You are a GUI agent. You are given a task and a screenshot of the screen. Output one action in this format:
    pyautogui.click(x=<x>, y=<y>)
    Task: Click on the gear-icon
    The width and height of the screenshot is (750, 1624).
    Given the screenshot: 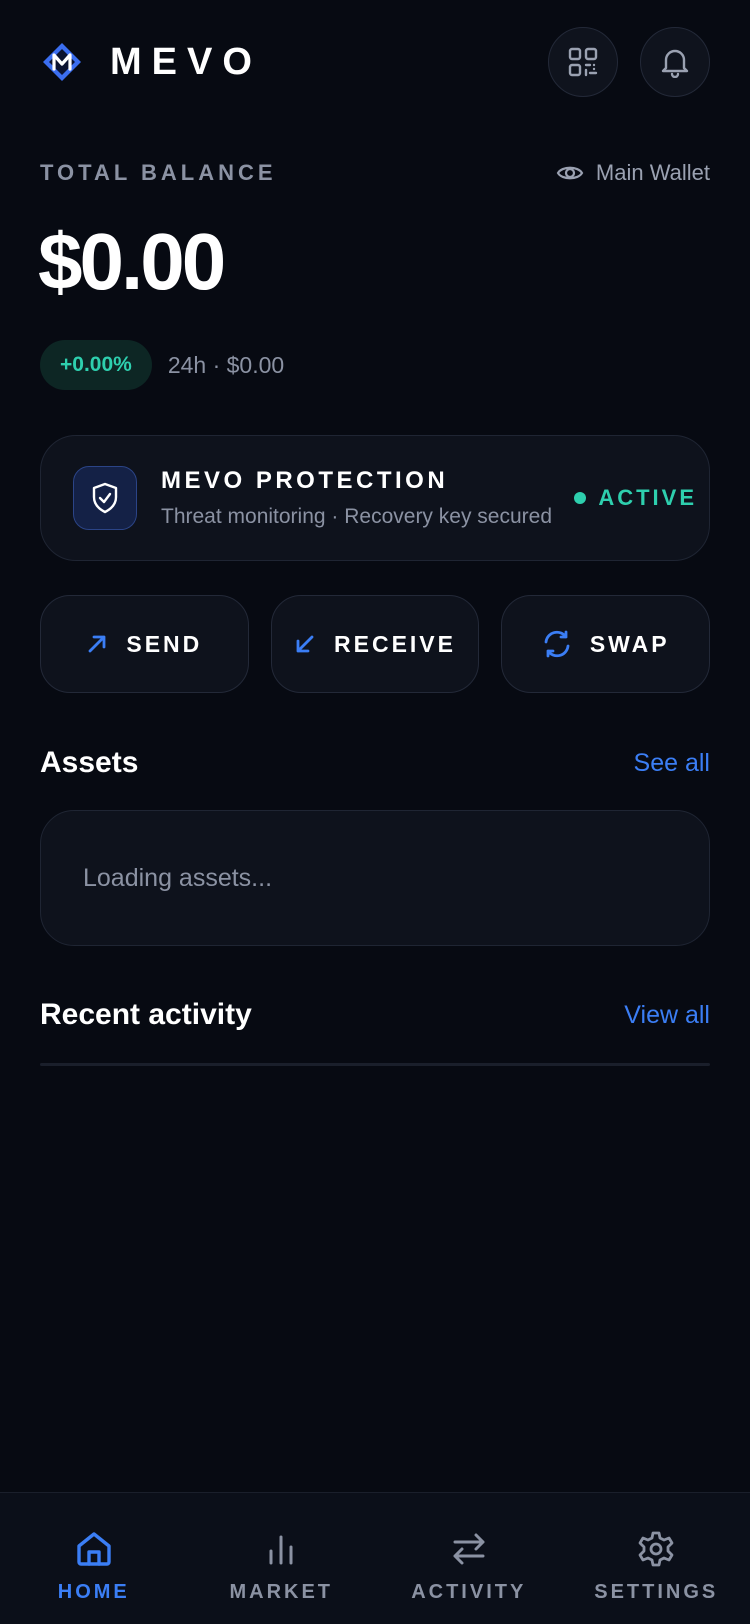 What is the action you would take?
    pyautogui.click(x=656, y=1549)
    